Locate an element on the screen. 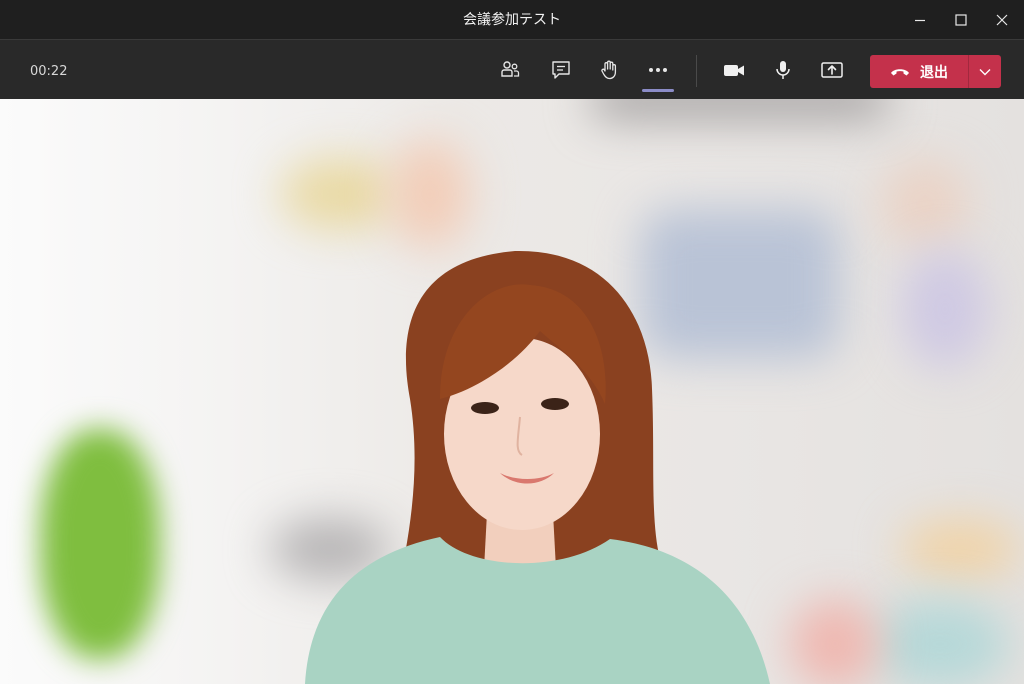 The width and height of the screenshot is (1024, 684). meeting-toolbar: 00:22 退出 is located at coordinates (512, 69).